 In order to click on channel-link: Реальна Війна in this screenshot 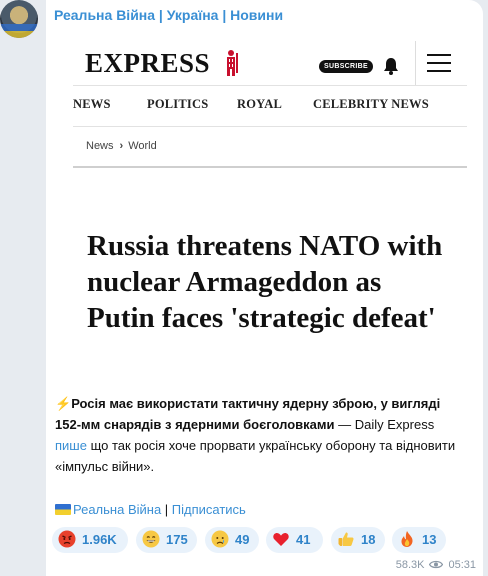, I will do `click(117, 509)`.